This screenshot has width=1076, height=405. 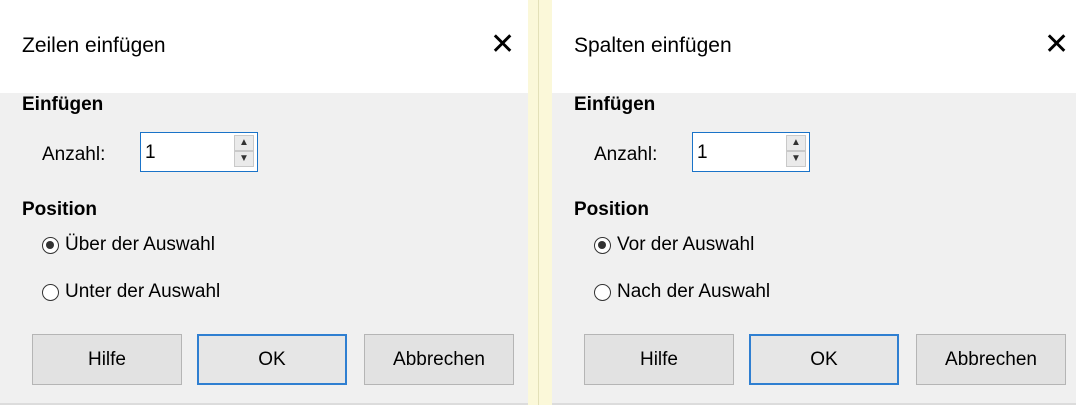 I want to click on radio-label: Vor der Auswahl, so click(x=685, y=245).